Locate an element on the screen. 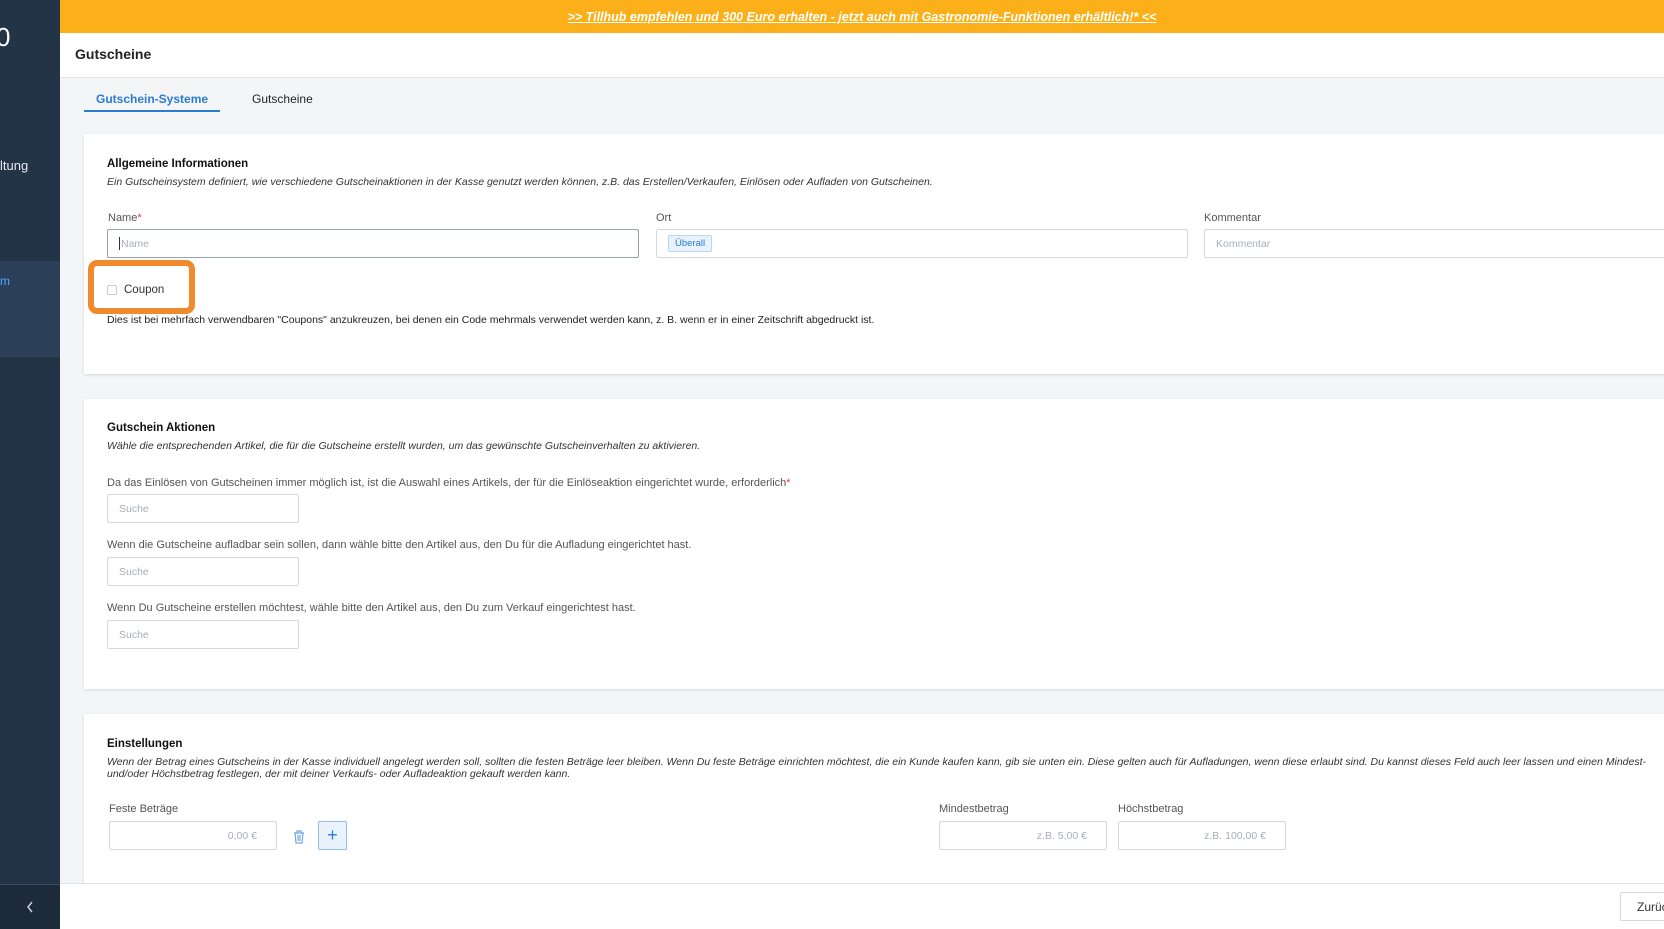 The width and height of the screenshot is (1664, 929). location-label: Ort is located at coordinates (664, 218).